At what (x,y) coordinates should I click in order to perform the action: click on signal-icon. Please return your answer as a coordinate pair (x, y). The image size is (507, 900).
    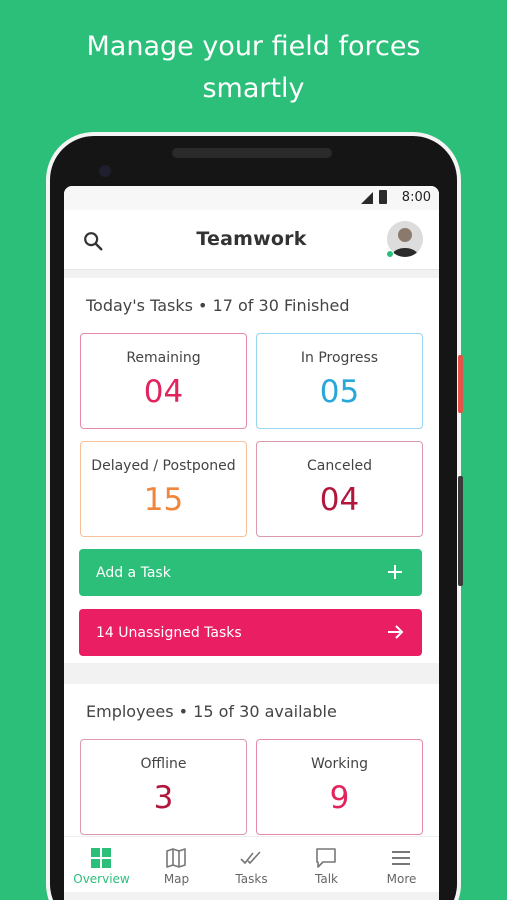
    Looking at the image, I should click on (367, 198).